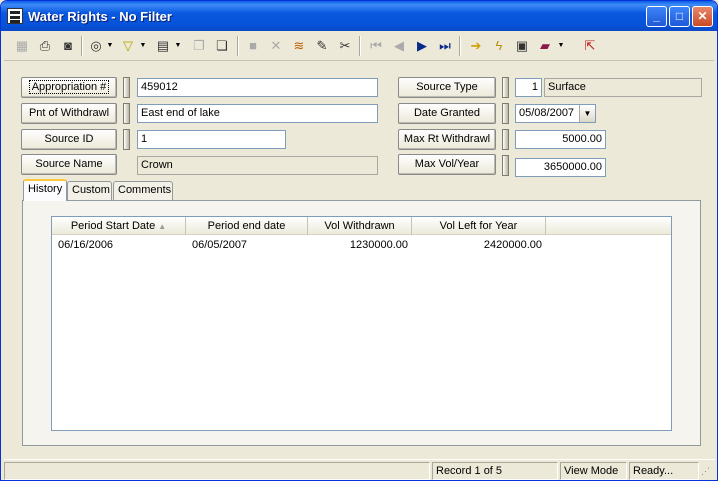 The image size is (718, 481). I want to click on exit-icon: ⇱, so click(590, 46).